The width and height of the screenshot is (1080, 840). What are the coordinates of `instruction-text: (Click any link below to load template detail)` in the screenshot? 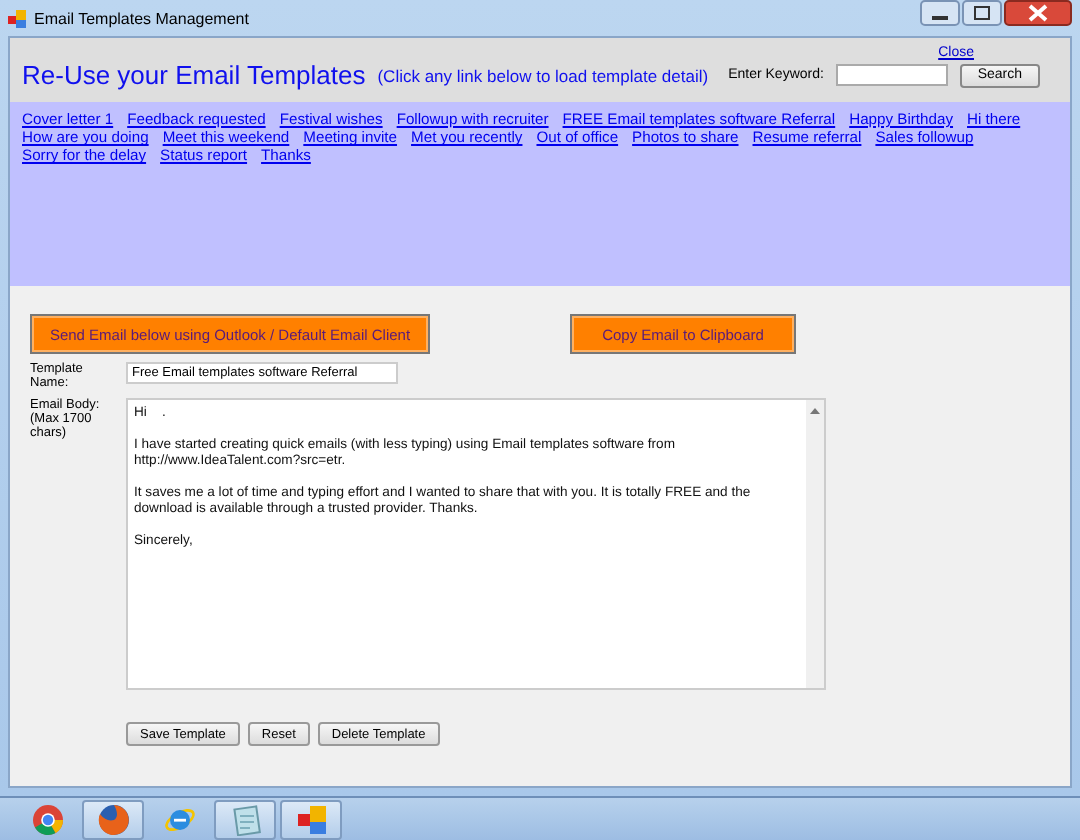 It's located at (543, 75).